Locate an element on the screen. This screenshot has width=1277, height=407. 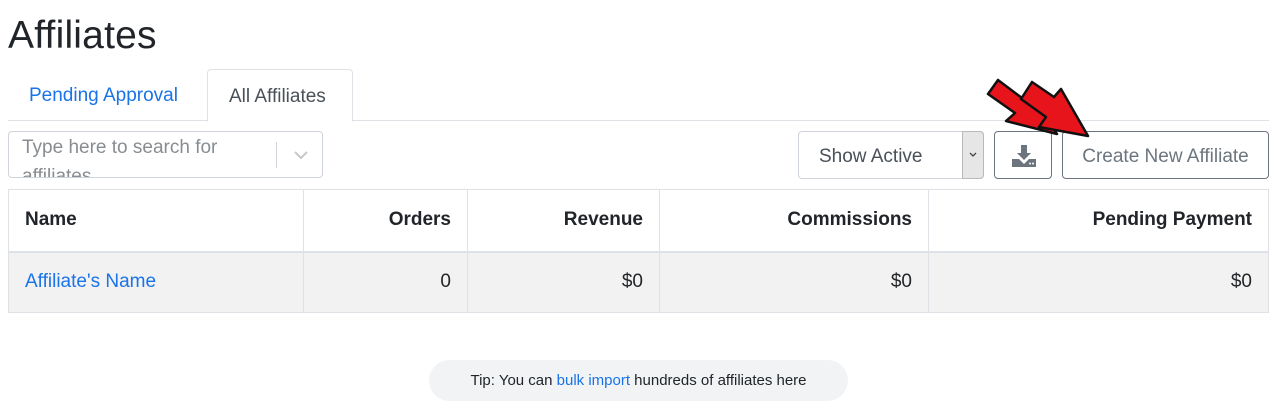
create-new-affiliate-button: Create New Affiliate is located at coordinates (1165, 155).